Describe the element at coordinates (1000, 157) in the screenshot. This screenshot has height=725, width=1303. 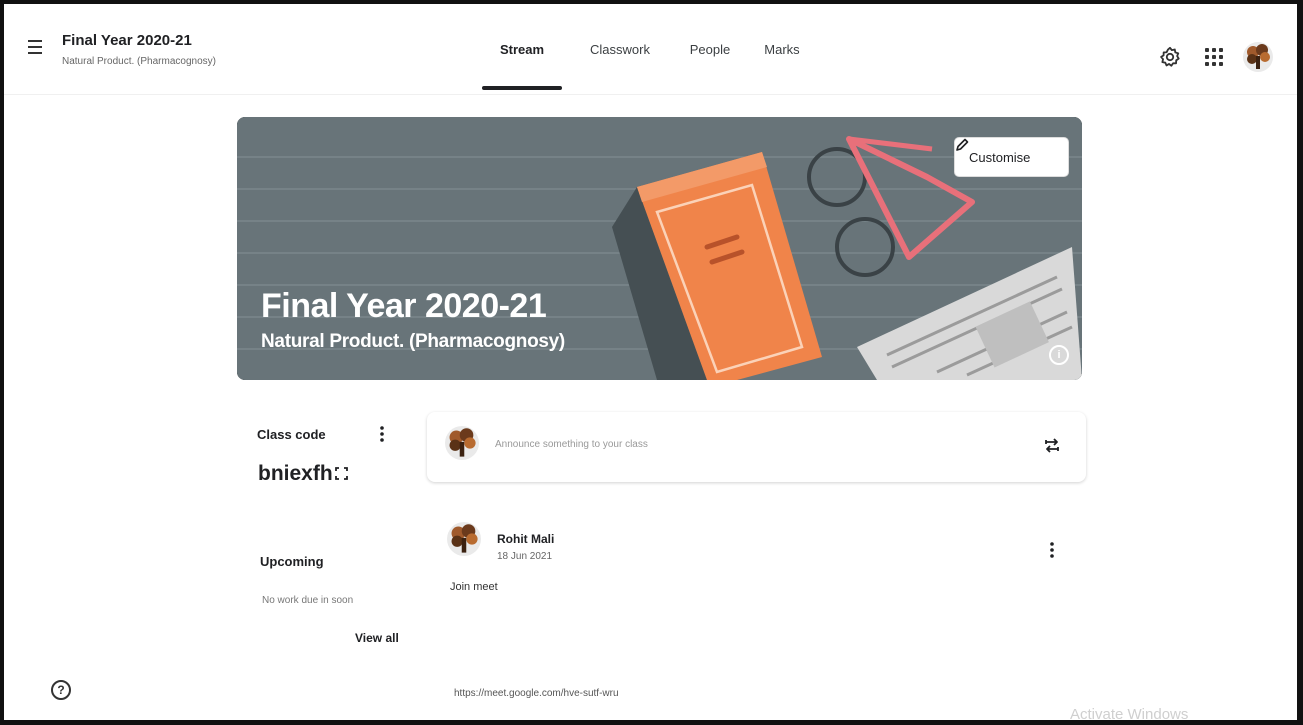
I see `customise-label: Customise` at that location.